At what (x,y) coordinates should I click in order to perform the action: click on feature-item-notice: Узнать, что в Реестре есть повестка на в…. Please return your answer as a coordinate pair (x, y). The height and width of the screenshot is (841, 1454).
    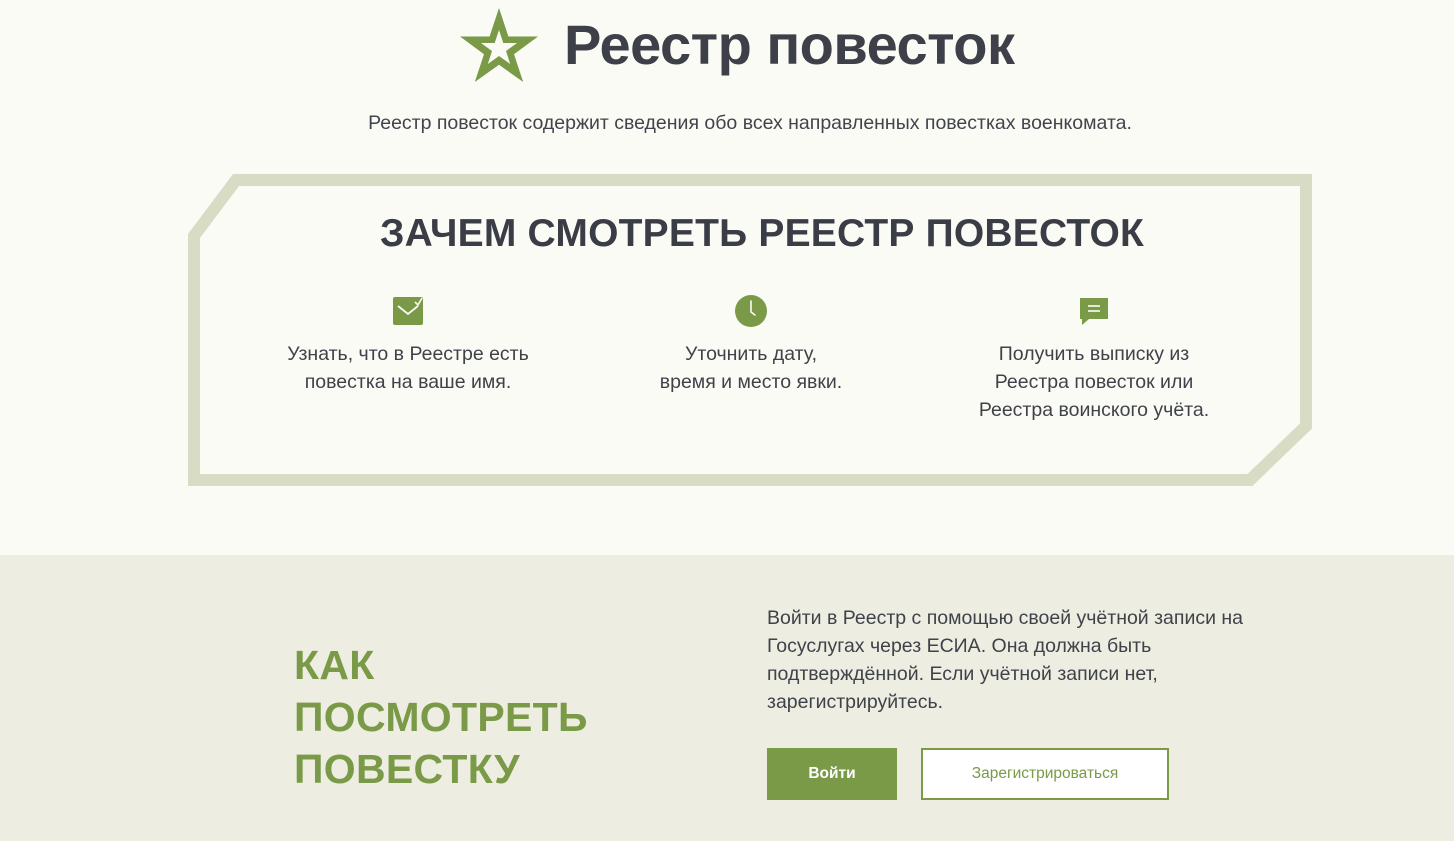
    Looking at the image, I should click on (408, 345).